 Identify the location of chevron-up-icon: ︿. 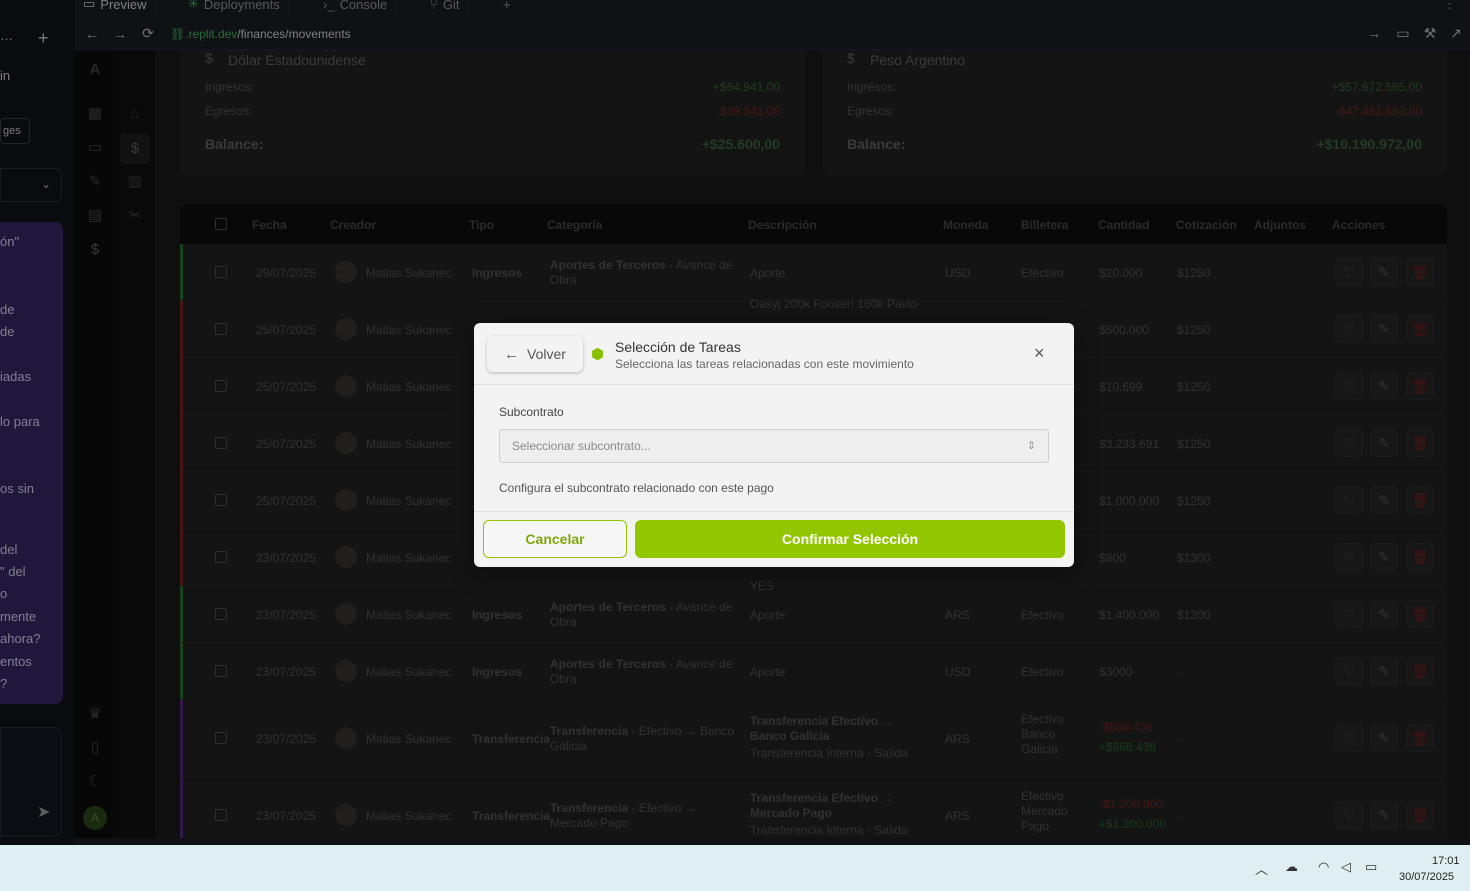
(1261, 868).